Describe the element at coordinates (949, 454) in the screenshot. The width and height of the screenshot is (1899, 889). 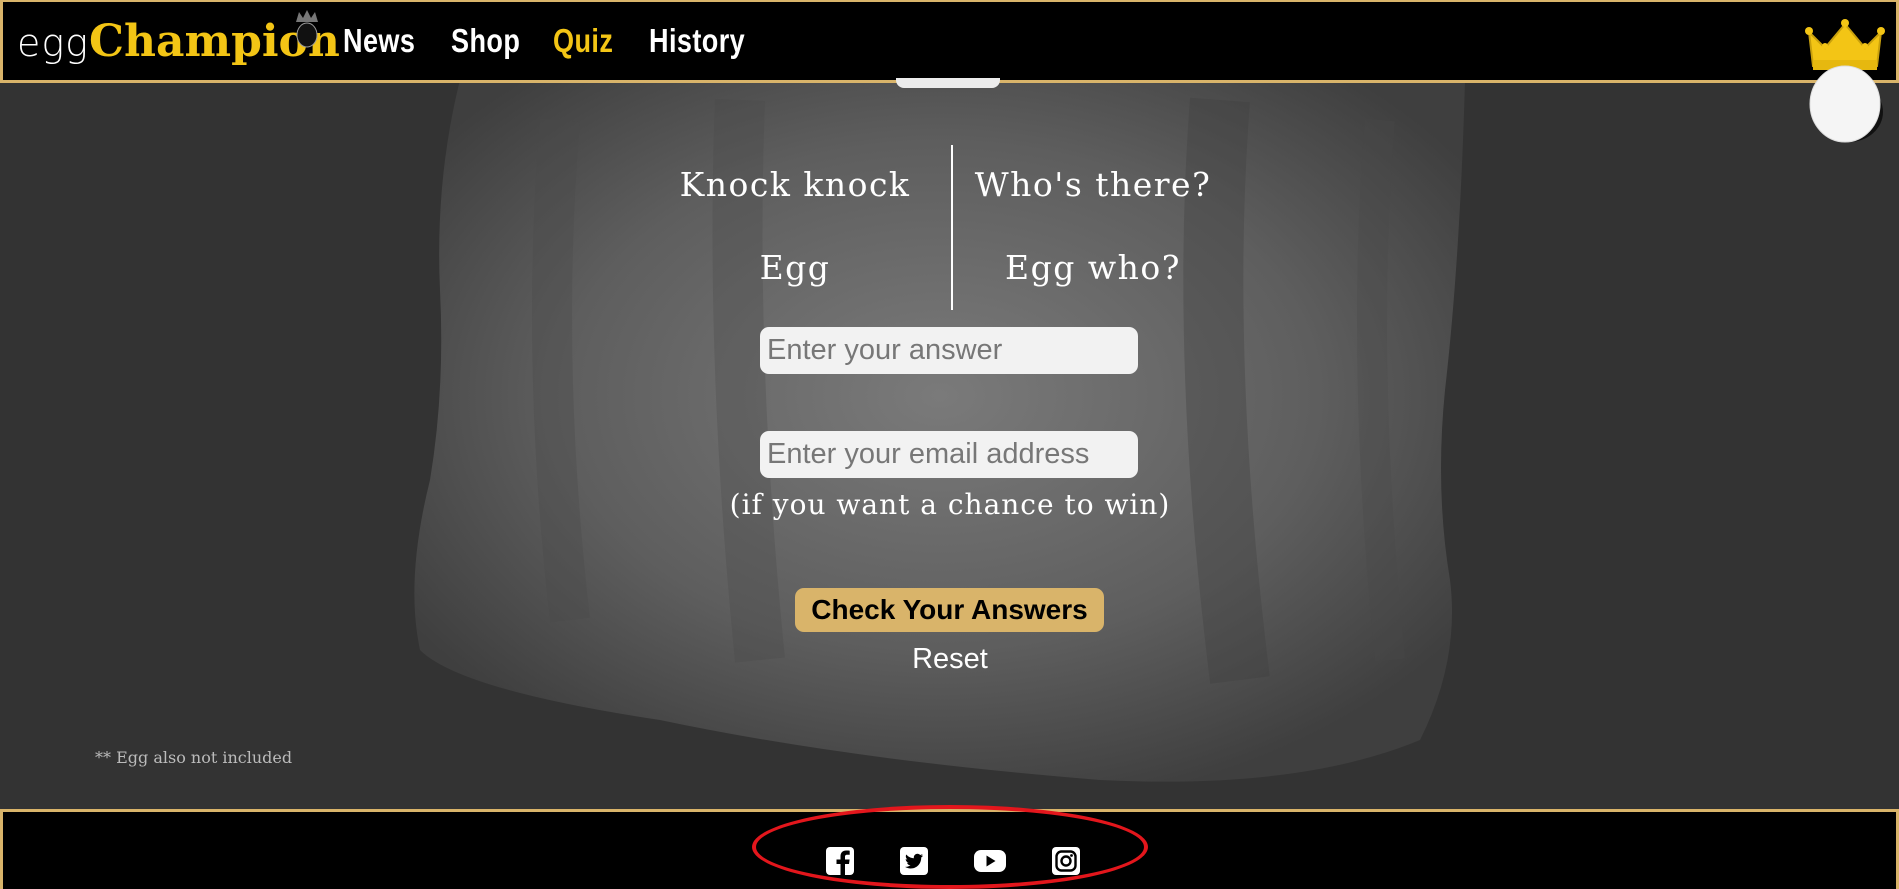
I see `email-input` at that location.